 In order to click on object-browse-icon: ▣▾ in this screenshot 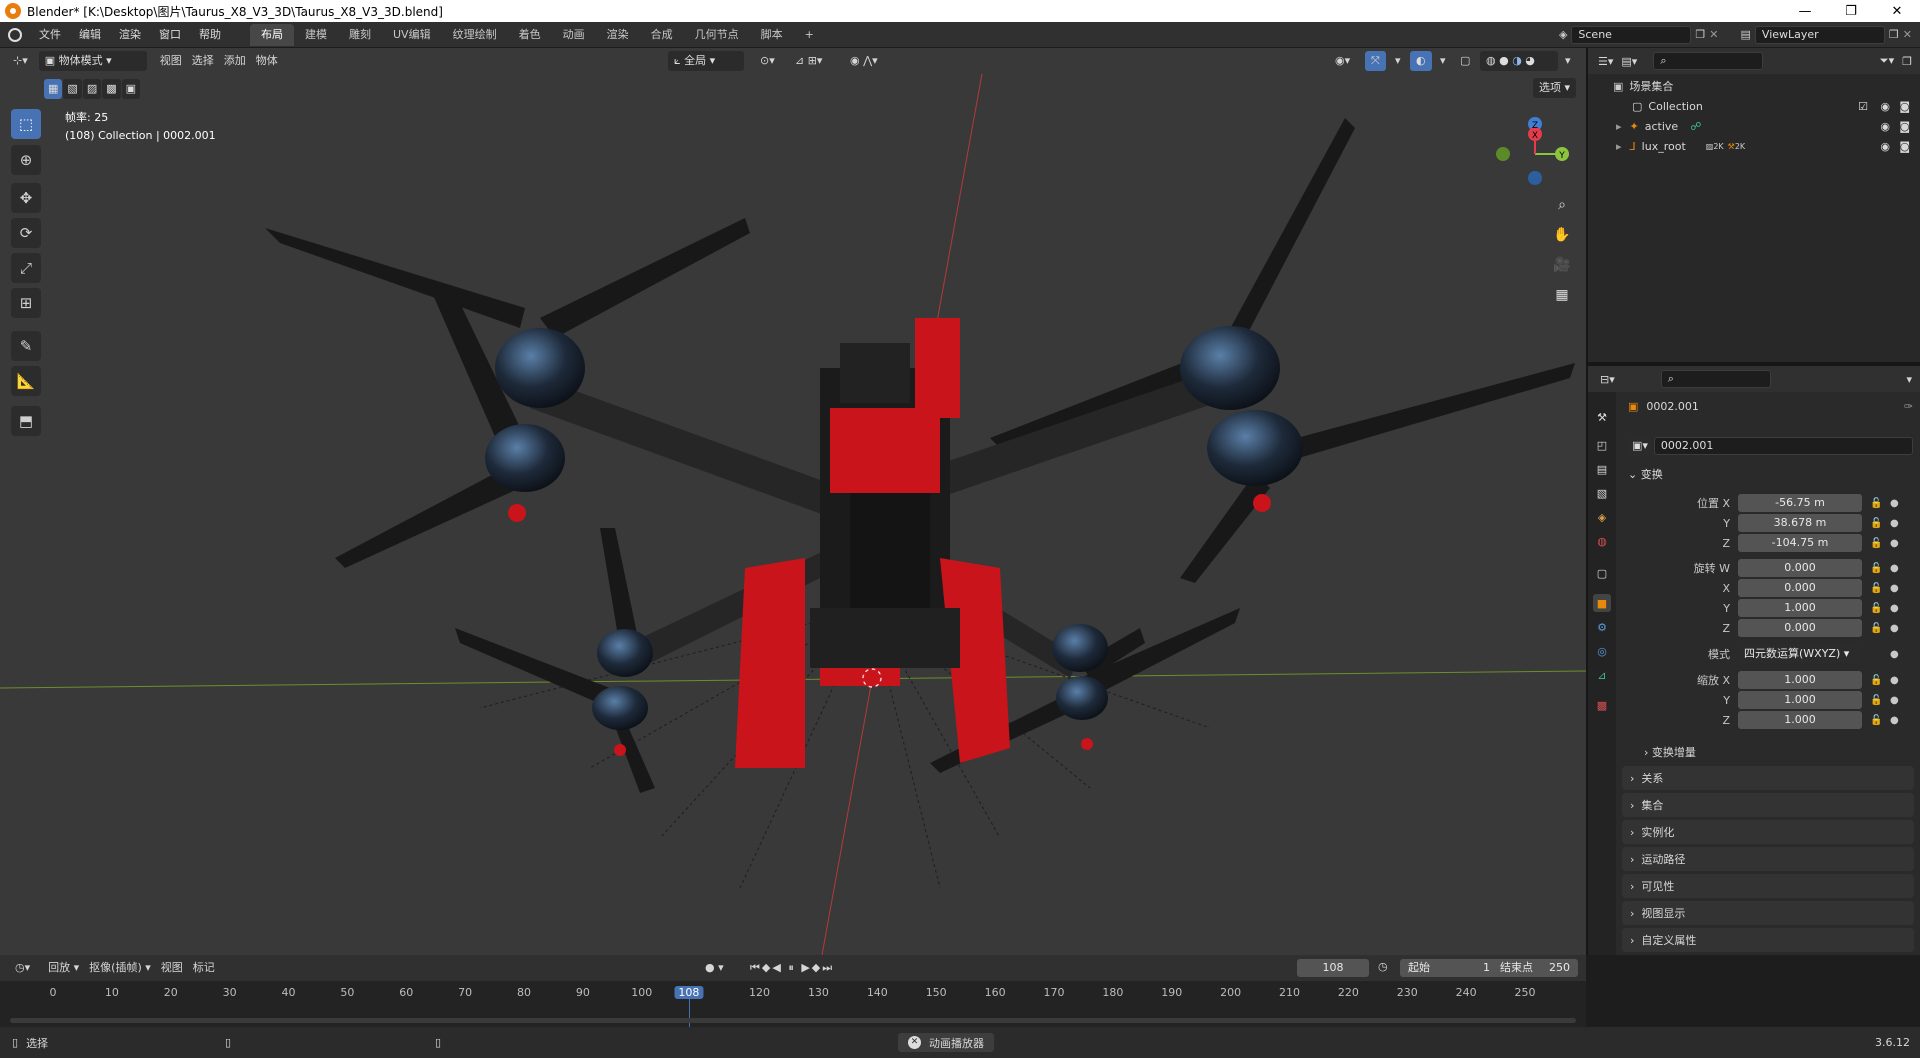, I will do `click(1640, 446)`.